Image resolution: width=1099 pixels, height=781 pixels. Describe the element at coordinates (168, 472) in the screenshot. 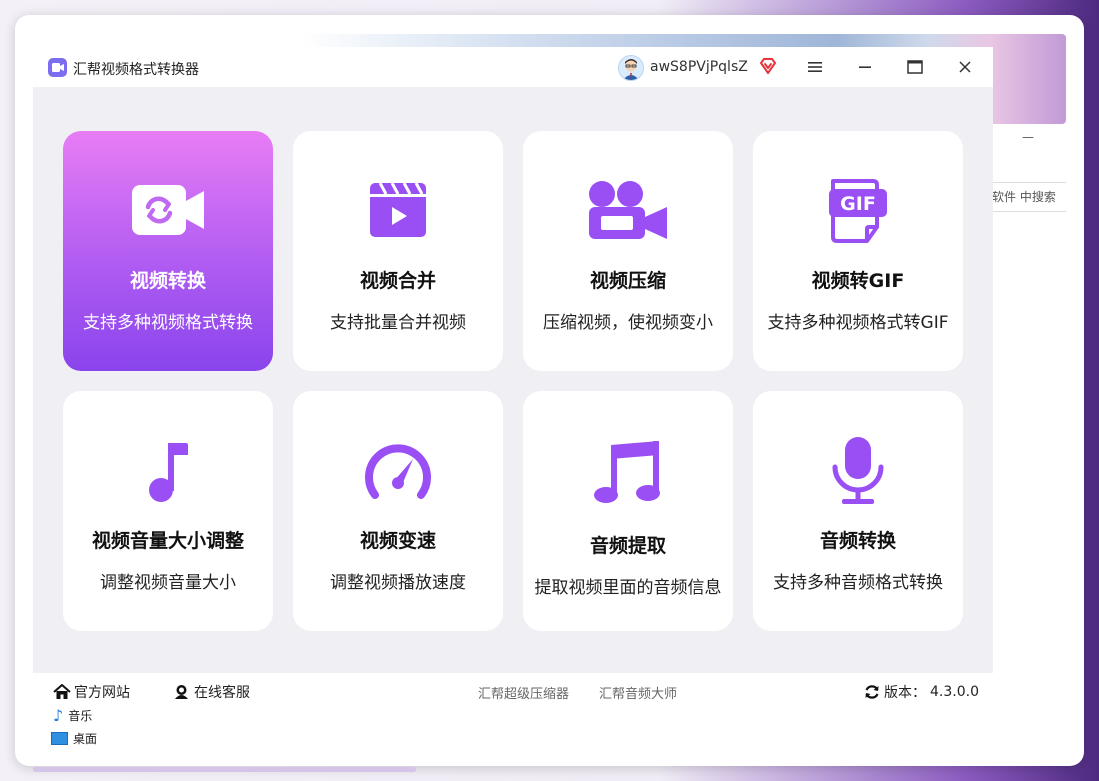

I see `music-note-icon` at that location.